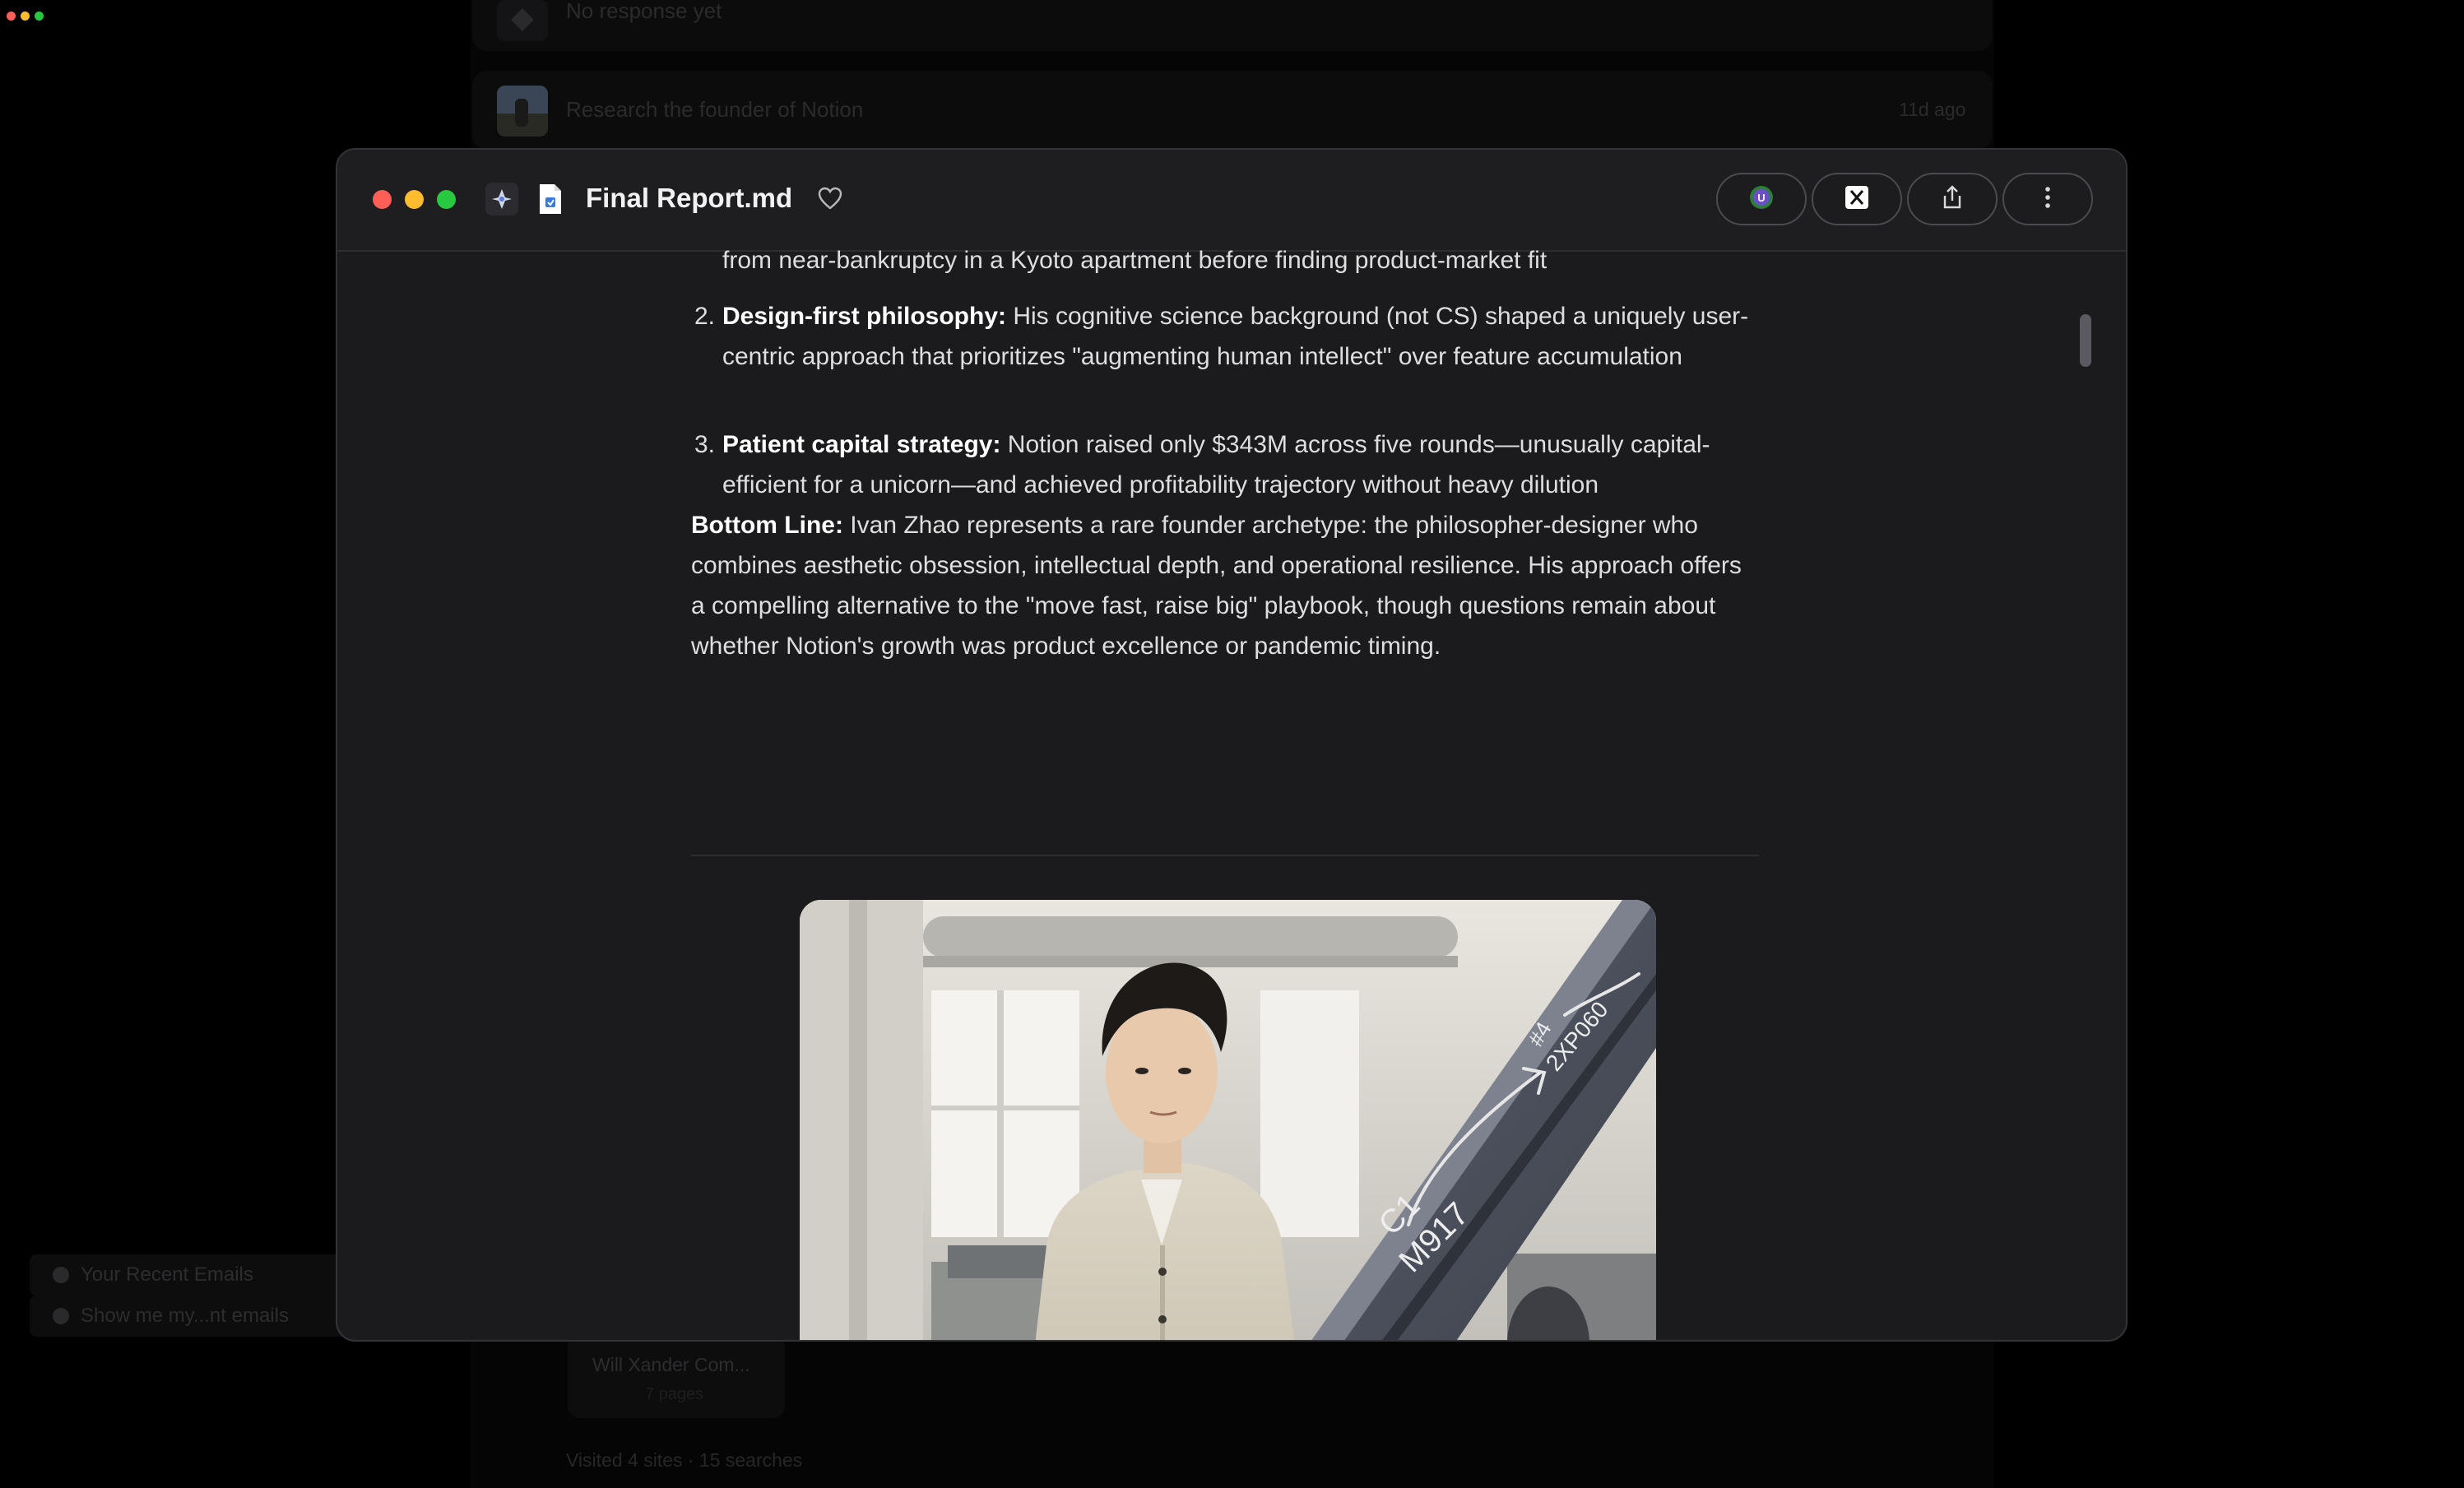 Image resolution: width=2464 pixels, height=1488 pixels. Describe the element at coordinates (1228, 1120) in the screenshot. I see `founder-photo: C1 M917 #4 2XP060` at that location.